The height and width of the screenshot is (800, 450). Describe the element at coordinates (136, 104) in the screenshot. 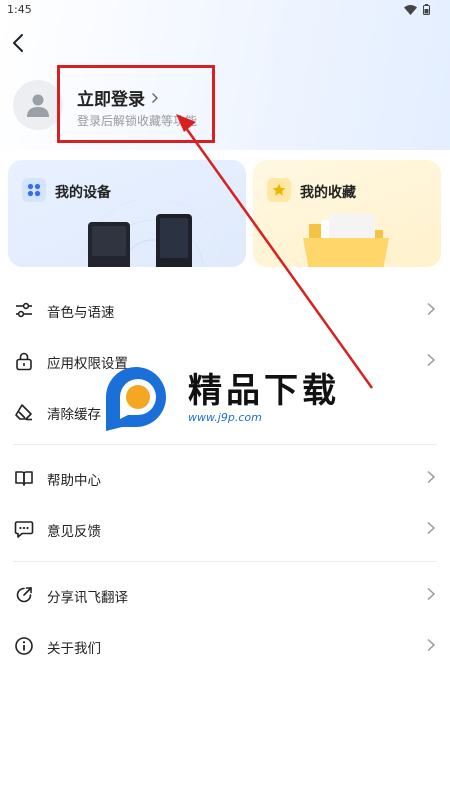

I see `highlight-box` at that location.